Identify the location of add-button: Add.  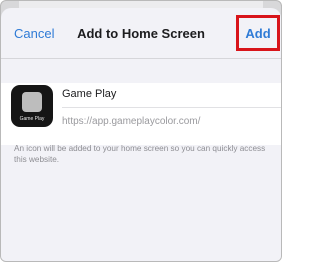
(258, 33).